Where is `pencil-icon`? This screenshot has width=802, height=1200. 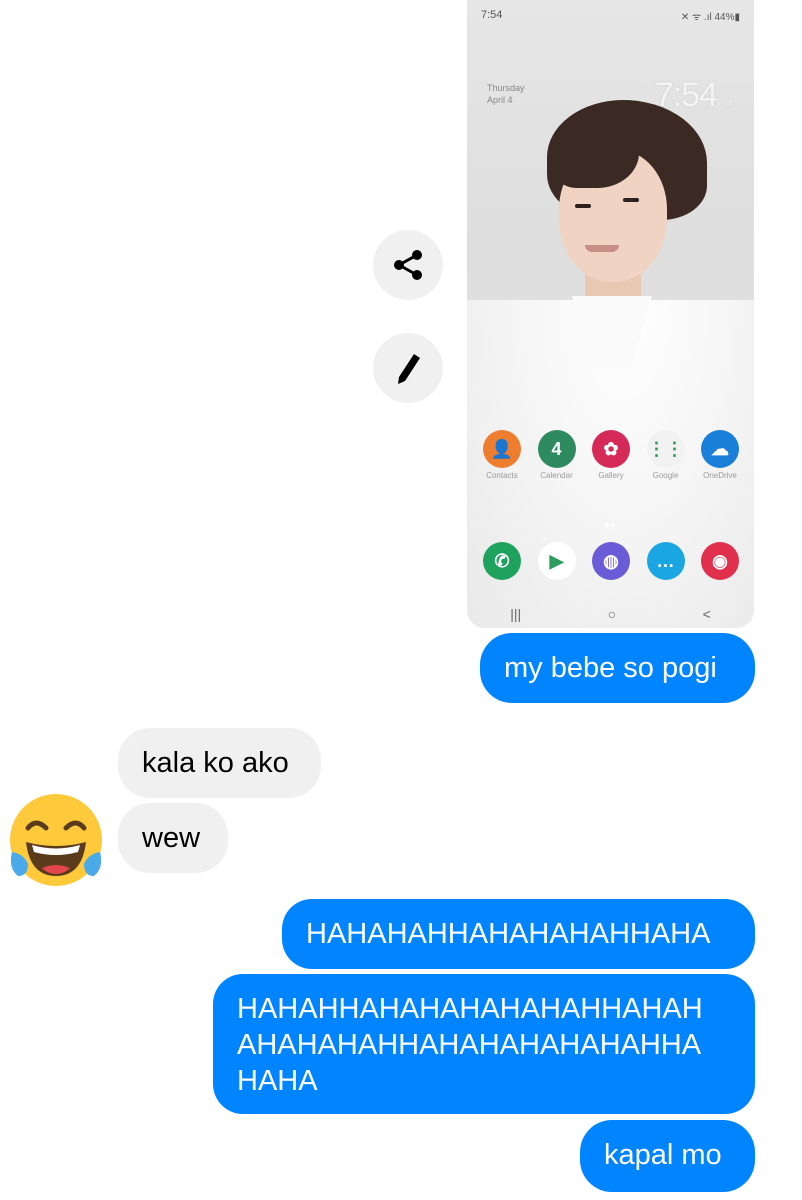 pencil-icon is located at coordinates (409, 369).